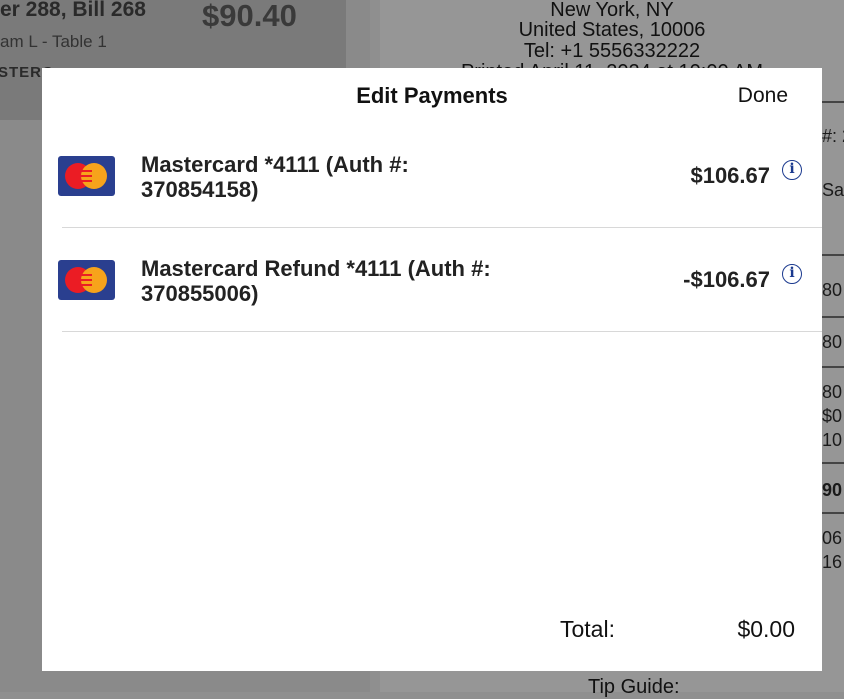  Describe the element at coordinates (832, 538) in the screenshot. I see `receipt-edge-value: 06` at that location.